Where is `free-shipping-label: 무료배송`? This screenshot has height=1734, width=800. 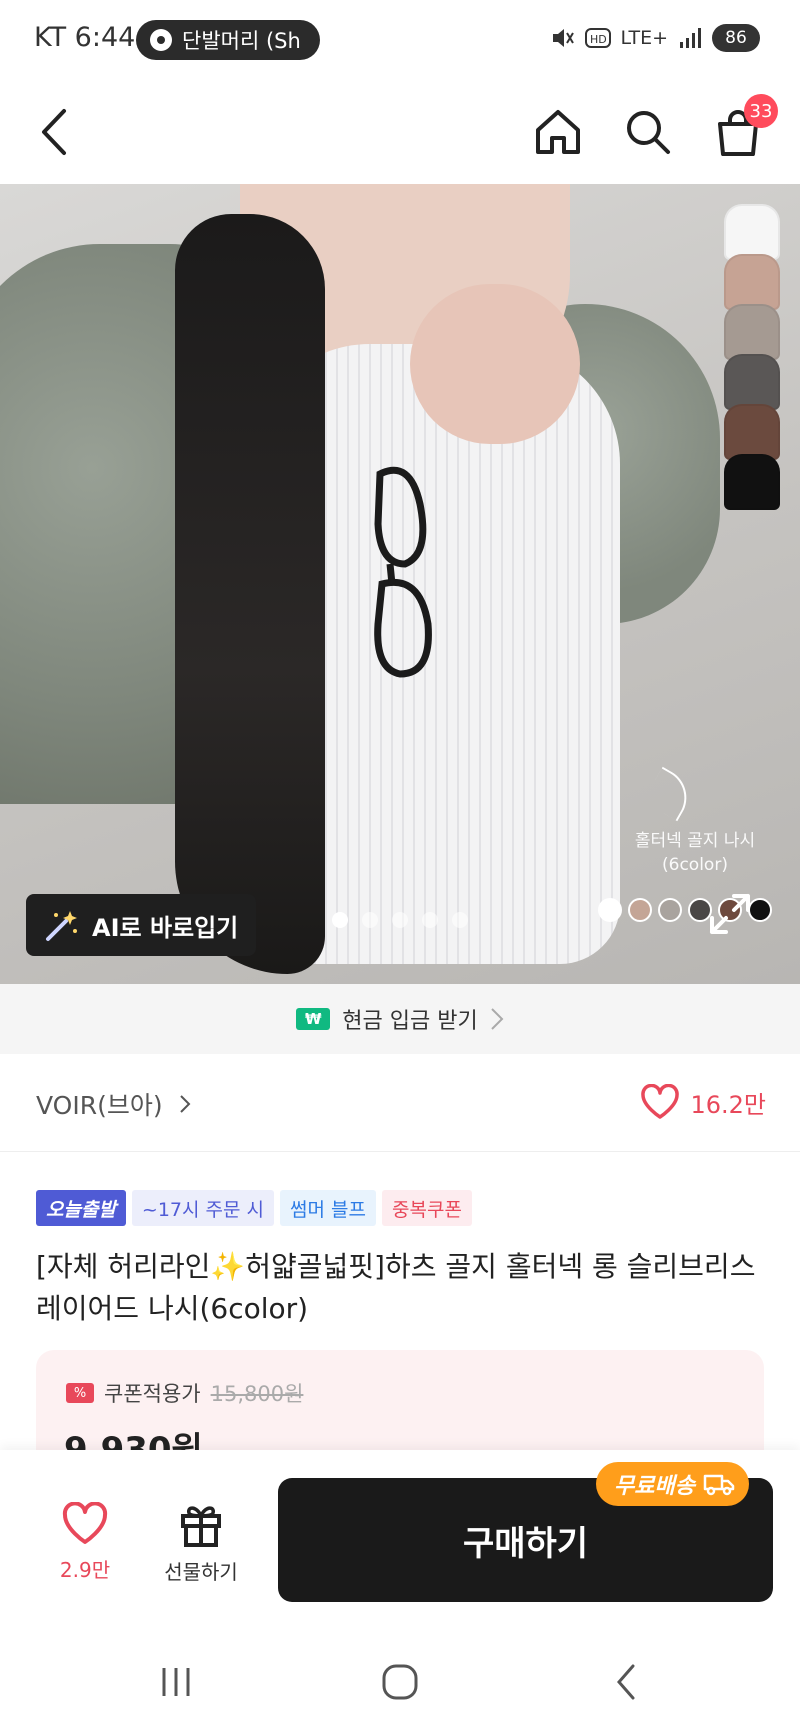
free-shipping-label: 무료배송 is located at coordinates (654, 1486).